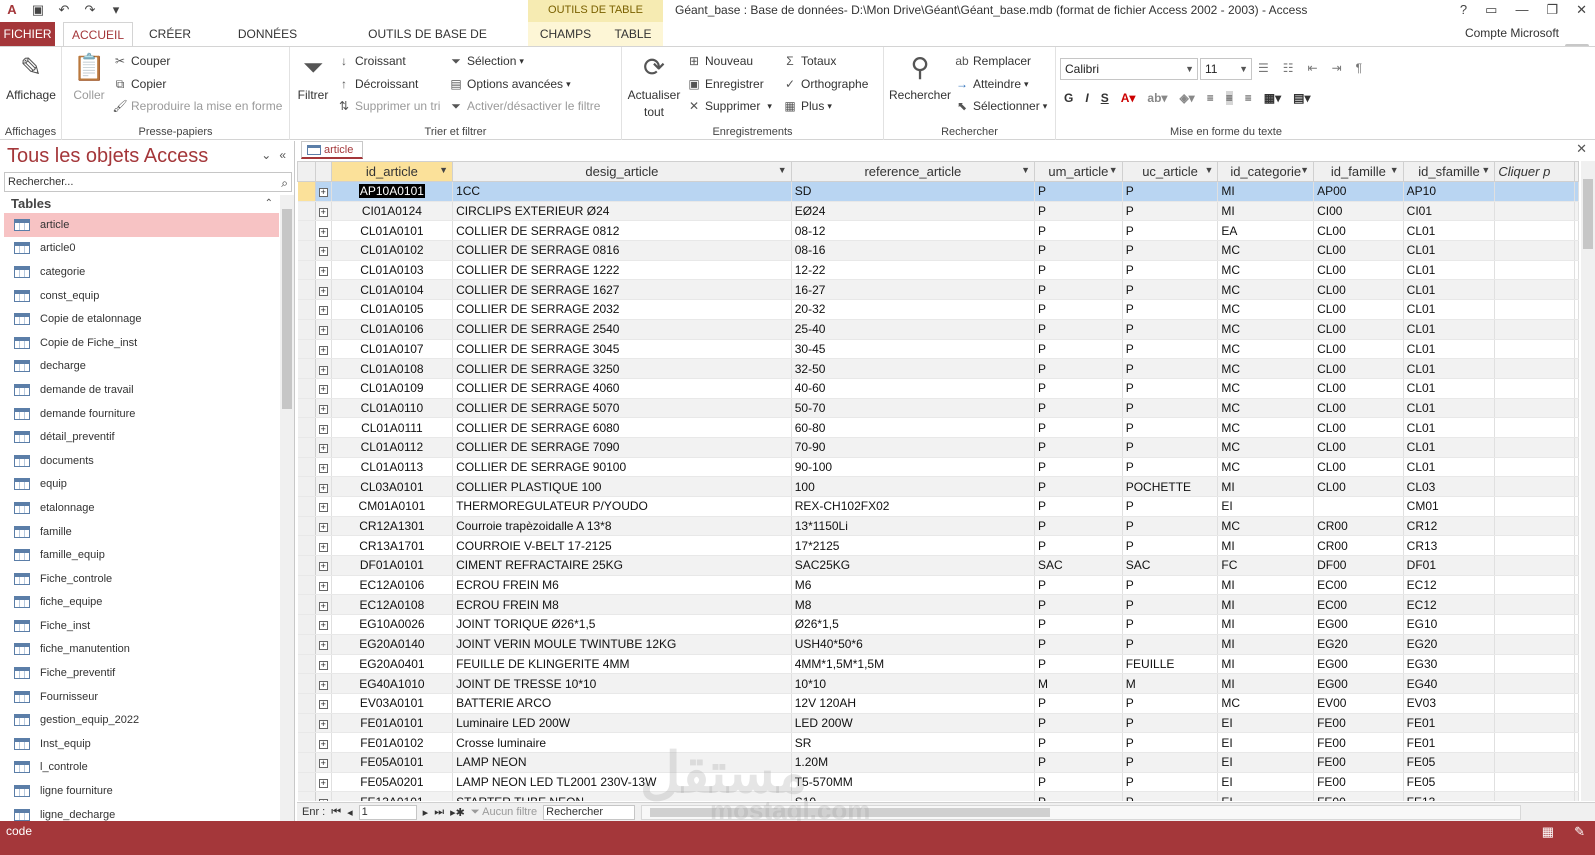 The height and width of the screenshot is (855, 1595). I want to click on table-cell: CI01A0124, so click(392, 211).